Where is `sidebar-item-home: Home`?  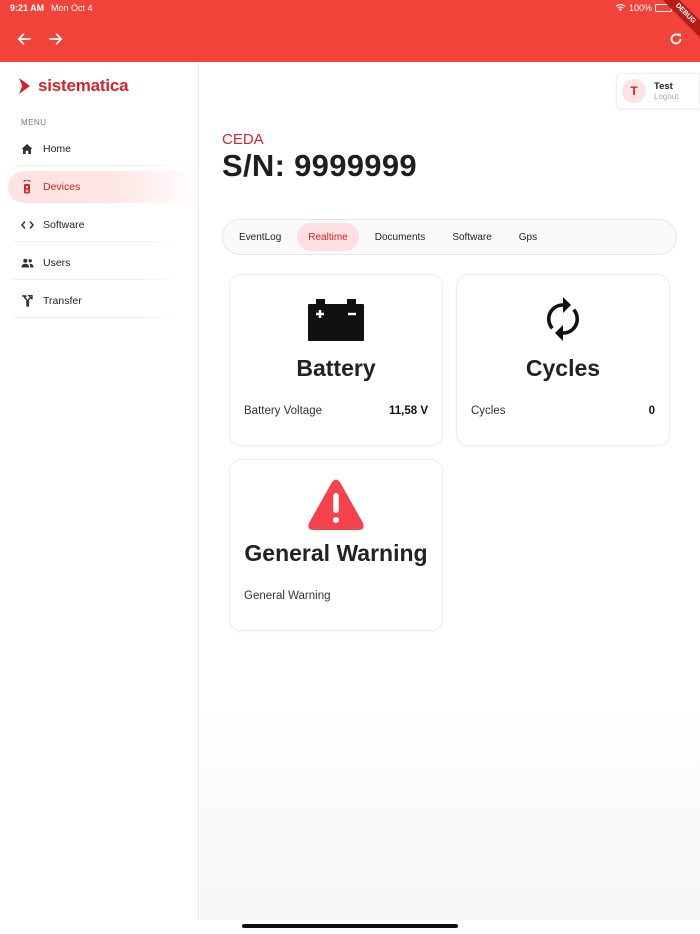 sidebar-item-home: Home is located at coordinates (103, 149).